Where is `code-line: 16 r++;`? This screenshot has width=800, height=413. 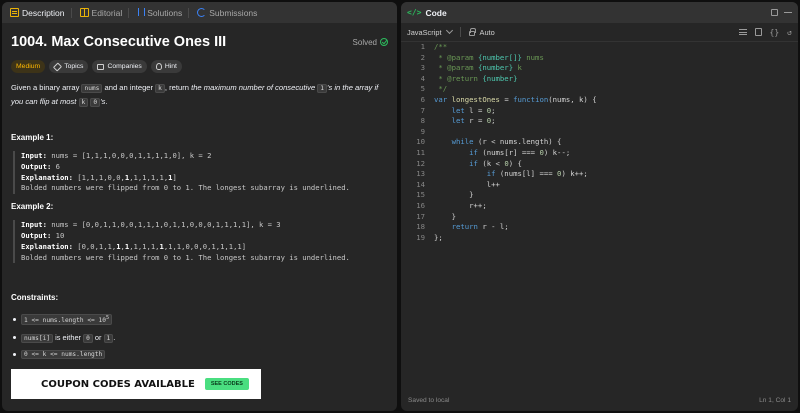
code-line: 16 r++; is located at coordinates (599, 206).